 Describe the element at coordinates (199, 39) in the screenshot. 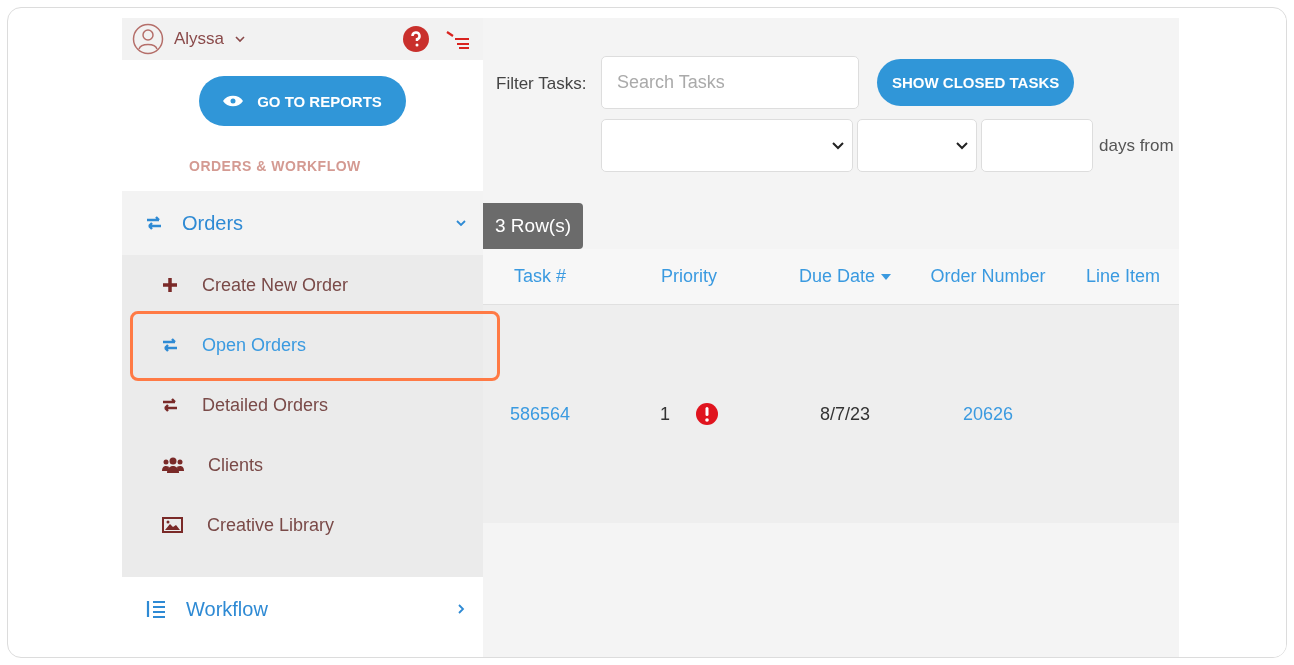

I see `user-name: Alyssa` at that location.